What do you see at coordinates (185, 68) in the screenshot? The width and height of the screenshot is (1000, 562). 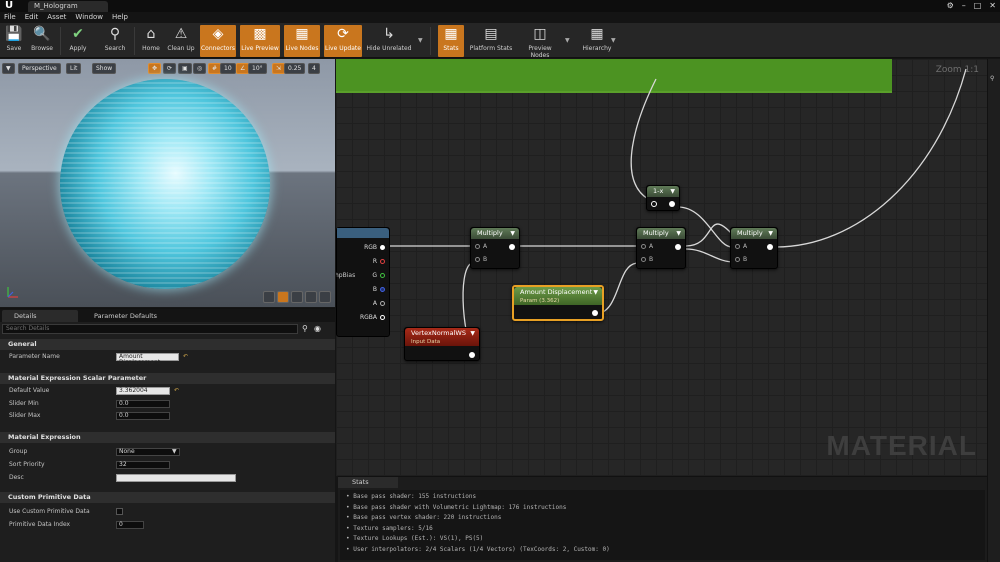 I see `scale-tool-icon: ▣` at bounding box center [185, 68].